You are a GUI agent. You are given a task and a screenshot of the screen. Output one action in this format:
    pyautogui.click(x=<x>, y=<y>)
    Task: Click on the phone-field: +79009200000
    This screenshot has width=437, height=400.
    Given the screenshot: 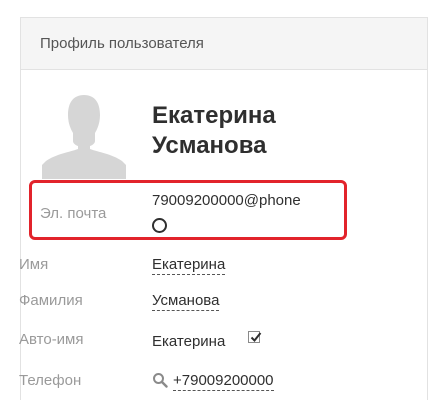 What is the action you would take?
    pyautogui.click(x=223, y=381)
    